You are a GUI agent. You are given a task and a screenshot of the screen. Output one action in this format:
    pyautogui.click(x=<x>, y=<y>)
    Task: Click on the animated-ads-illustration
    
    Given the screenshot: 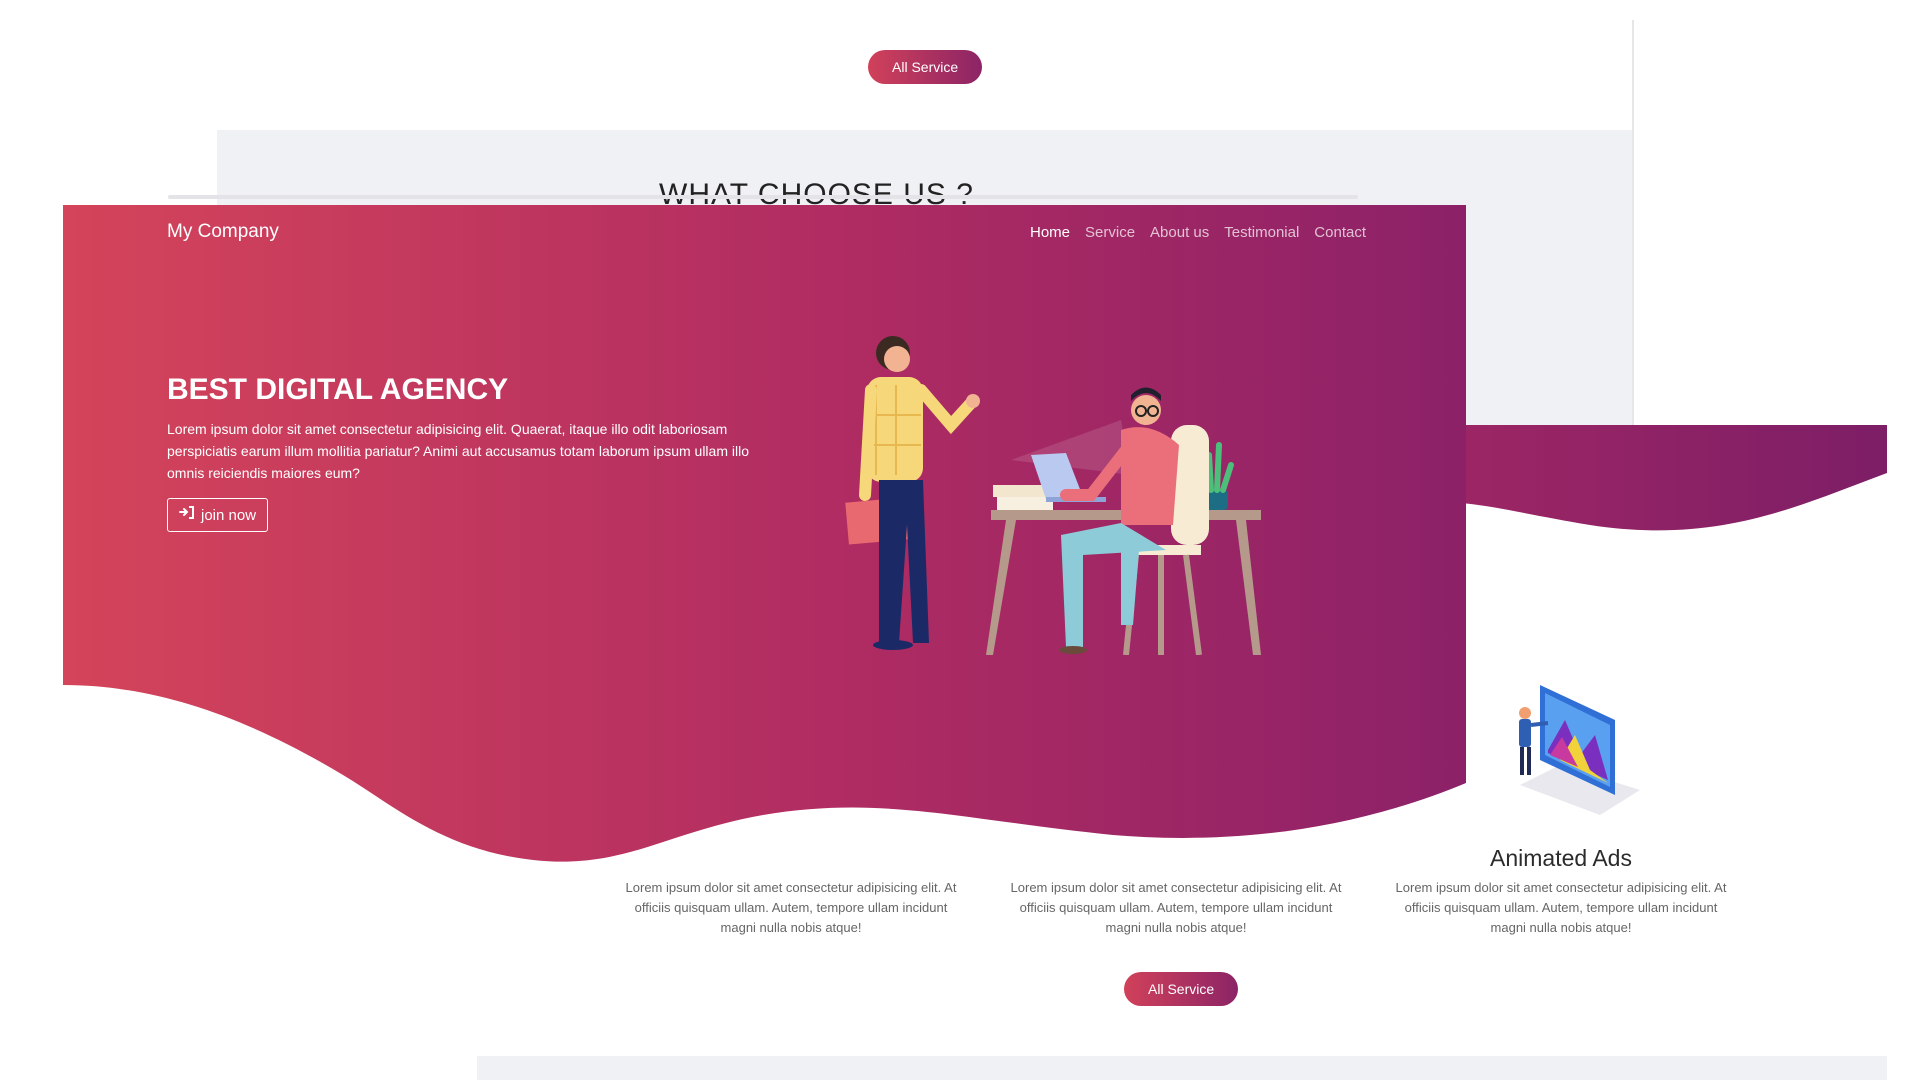 What is the action you would take?
    pyautogui.click(x=1565, y=747)
    